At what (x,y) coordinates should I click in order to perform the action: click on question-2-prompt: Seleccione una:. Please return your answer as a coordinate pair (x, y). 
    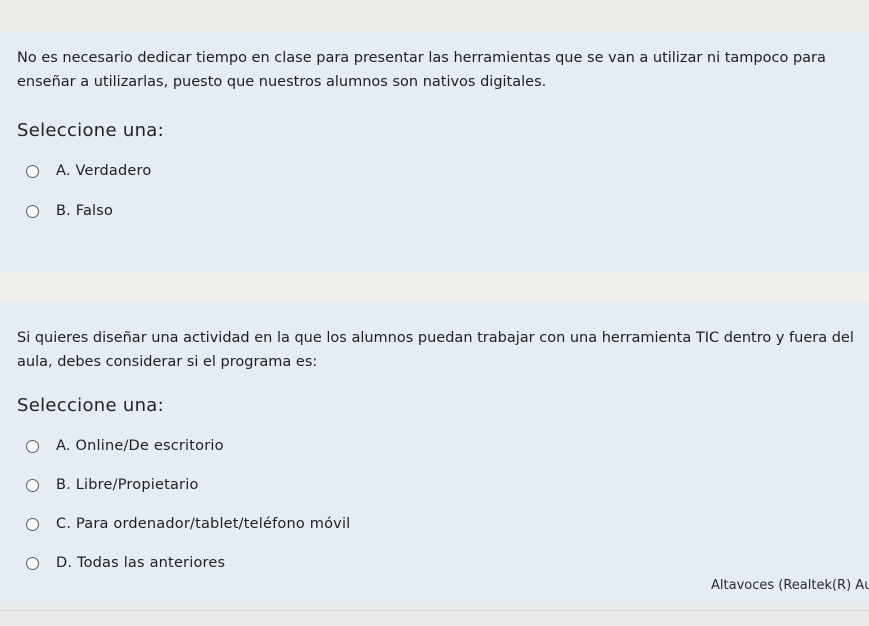
    Looking at the image, I should click on (90, 405).